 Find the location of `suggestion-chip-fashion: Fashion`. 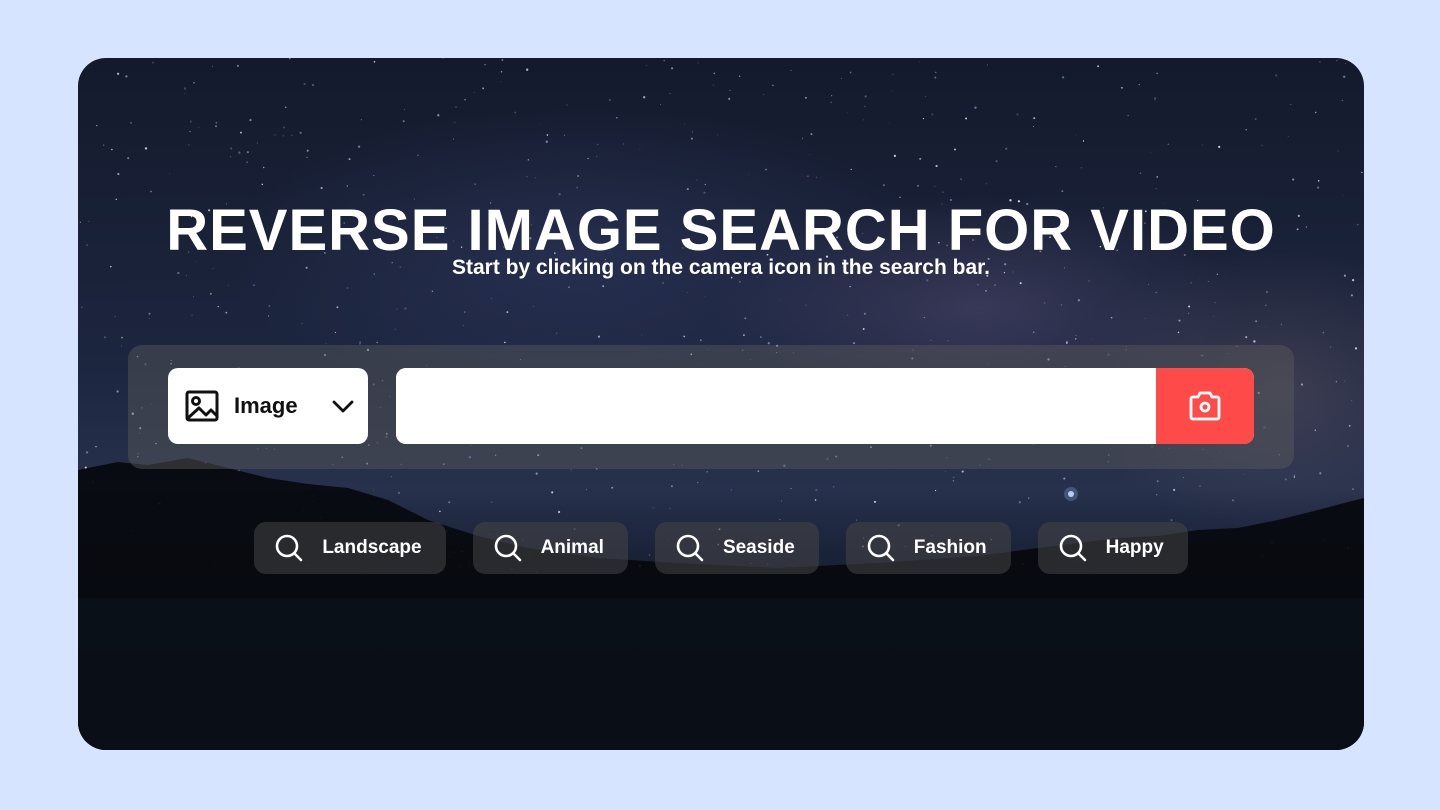

suggestion-chip-fashion: Fashion is located at coordinates (928, 548).